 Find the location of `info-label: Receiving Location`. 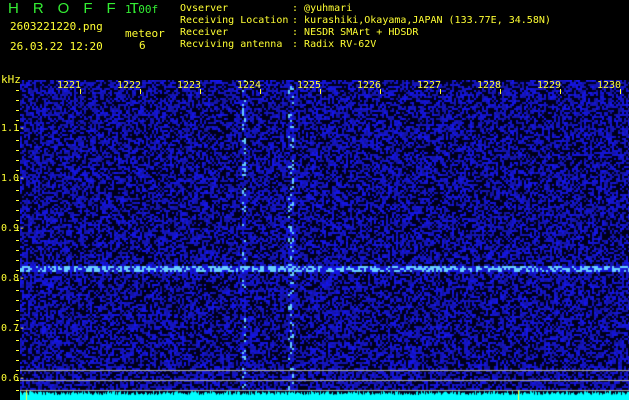

info-label: Receiving Location is located at coordinates (234, 20).